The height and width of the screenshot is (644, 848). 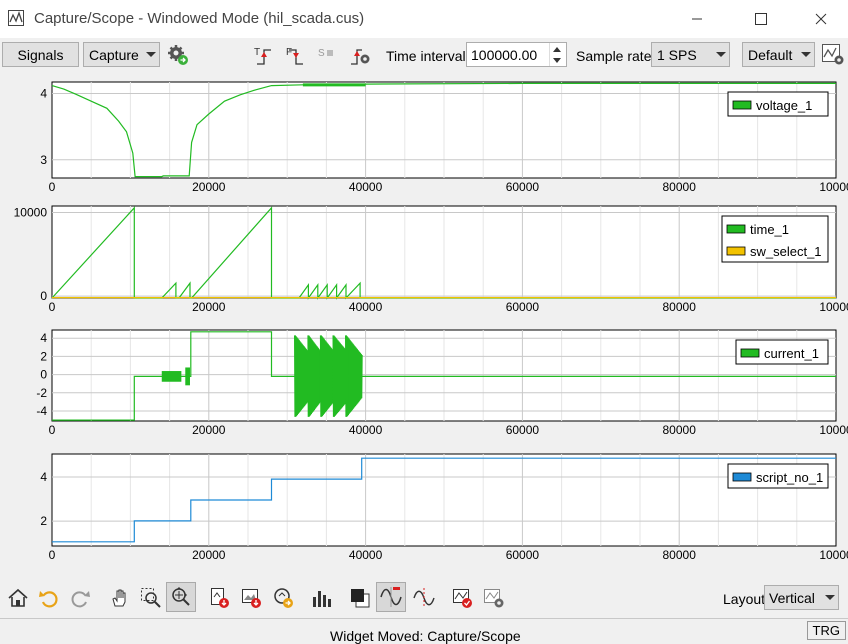 What do you see at coordinates (220, 598) in the screenshot?
I see `export-csv-icon` at bounding box center [220, 598].